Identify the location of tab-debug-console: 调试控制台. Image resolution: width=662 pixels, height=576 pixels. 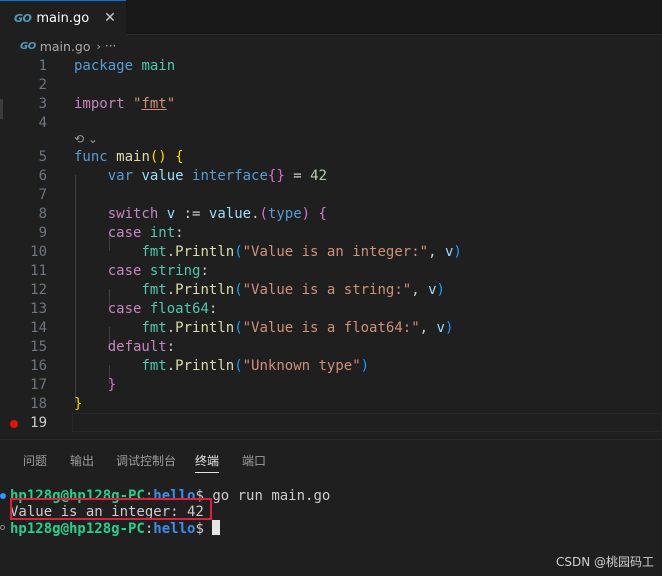
(146, 462).